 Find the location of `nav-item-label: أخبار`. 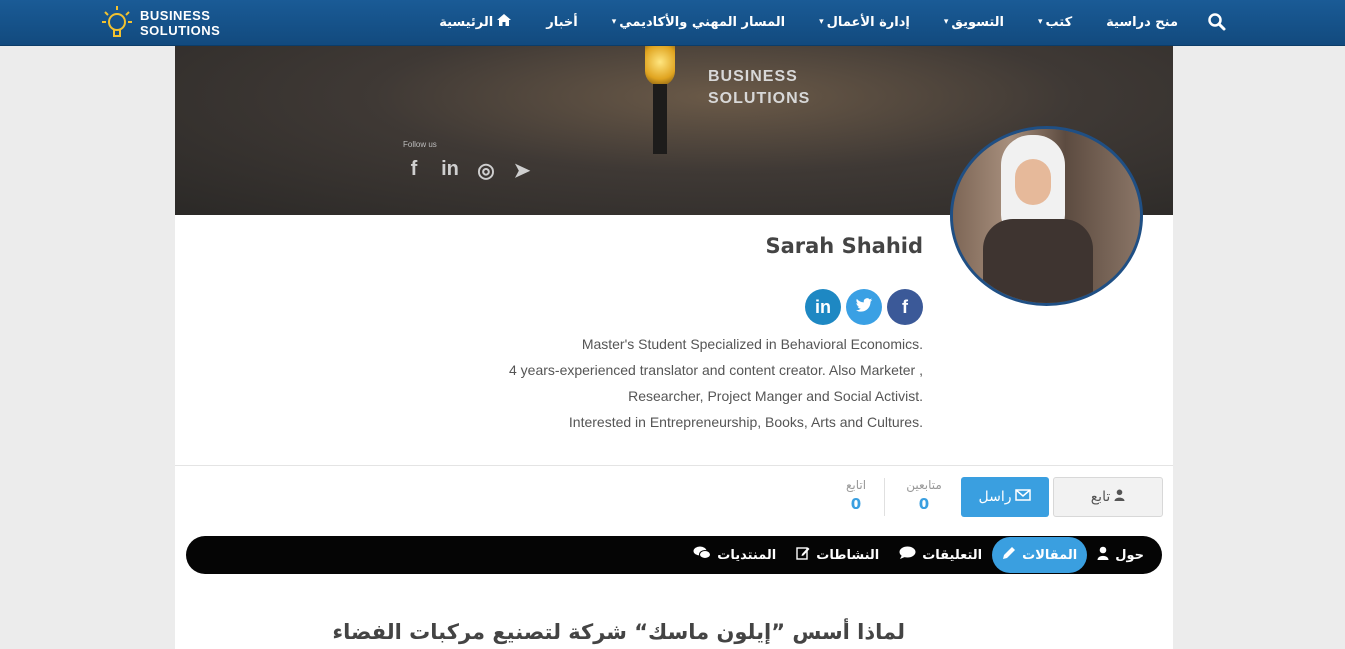

nav-item-label: أخبار is located at coordinates (562, 22).